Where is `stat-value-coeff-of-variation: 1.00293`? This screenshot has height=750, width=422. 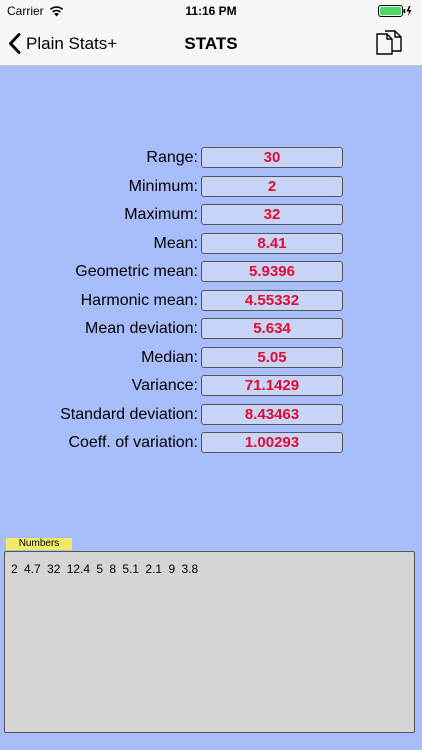
stat-value-coeff-of-variation: 1.00293 is located at coordinates (272, 442).